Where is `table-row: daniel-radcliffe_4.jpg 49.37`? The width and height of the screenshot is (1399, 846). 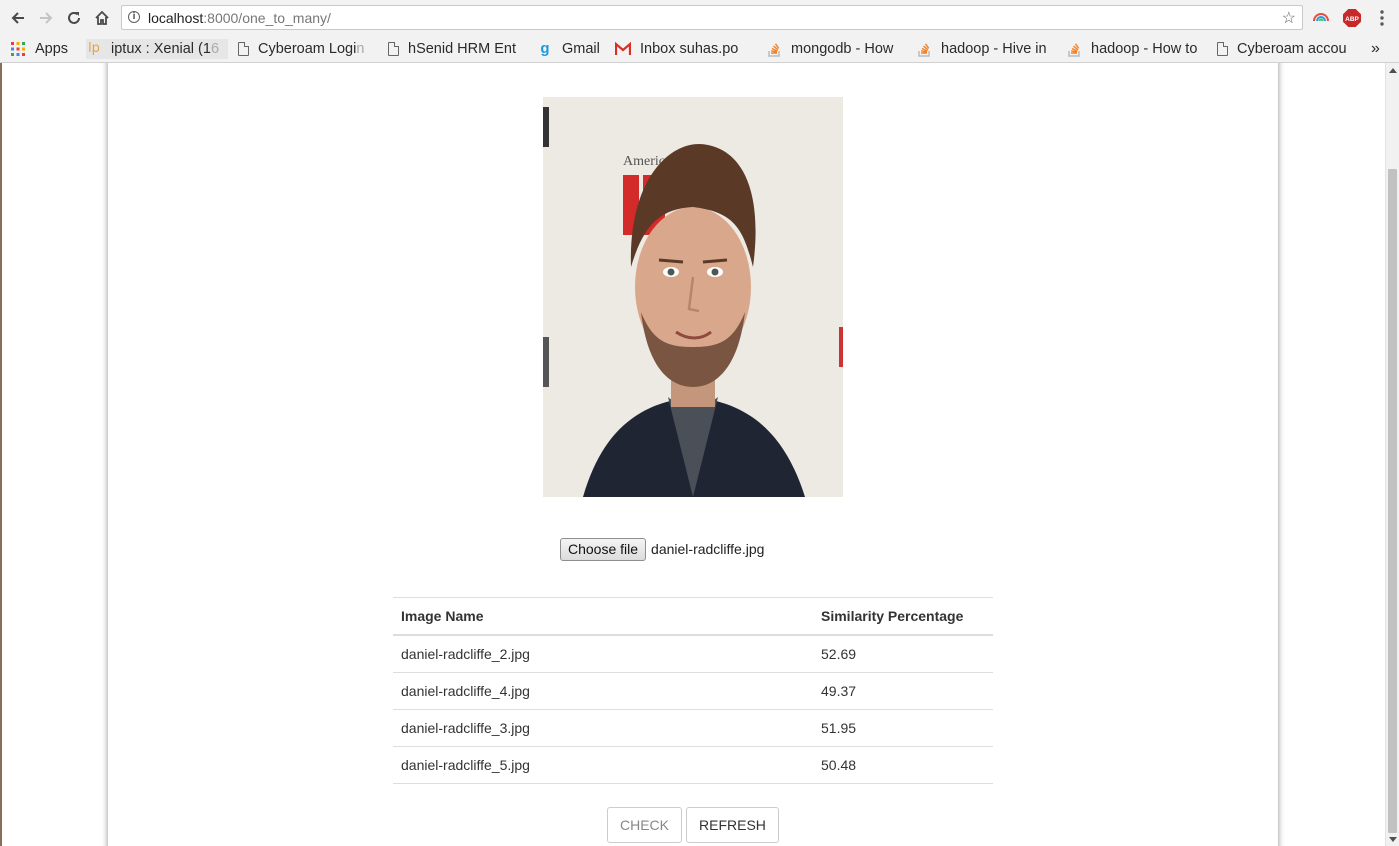 table-row: daniel-radcliffe_4.jpg 49.37 is located at coordinates (693, 691).